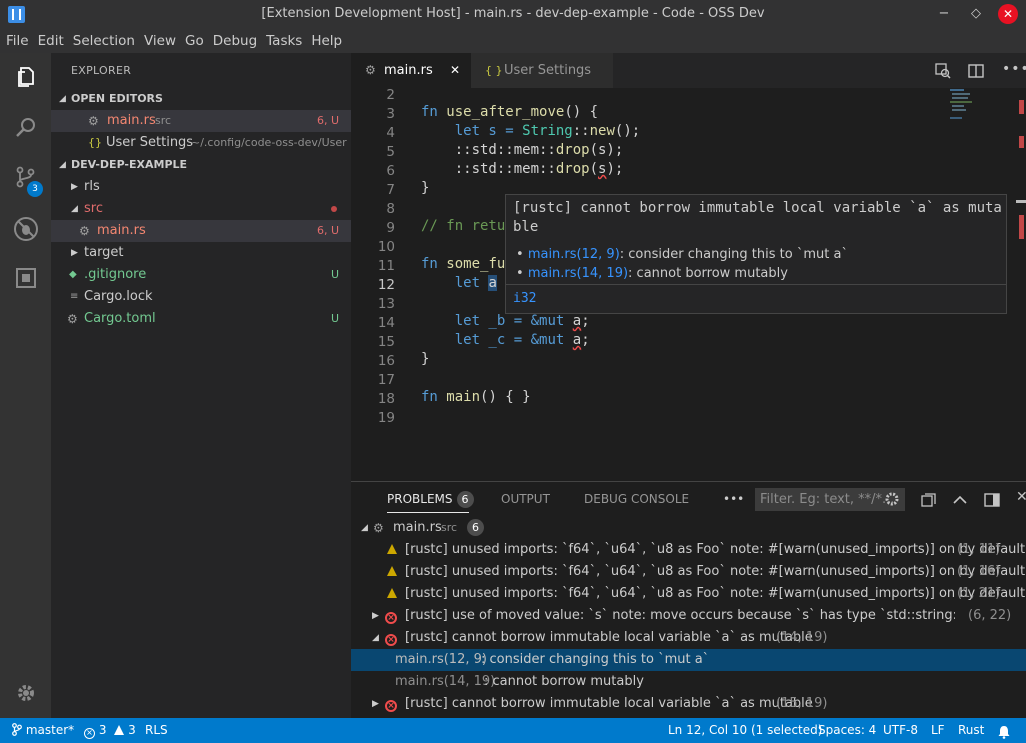 The height and width of the screenshot is (743, 1026). What do you see at coordinates (1008, 14) in the screenshot?
I see `close-window-button: ✕` at bounding box center [1008, 14].